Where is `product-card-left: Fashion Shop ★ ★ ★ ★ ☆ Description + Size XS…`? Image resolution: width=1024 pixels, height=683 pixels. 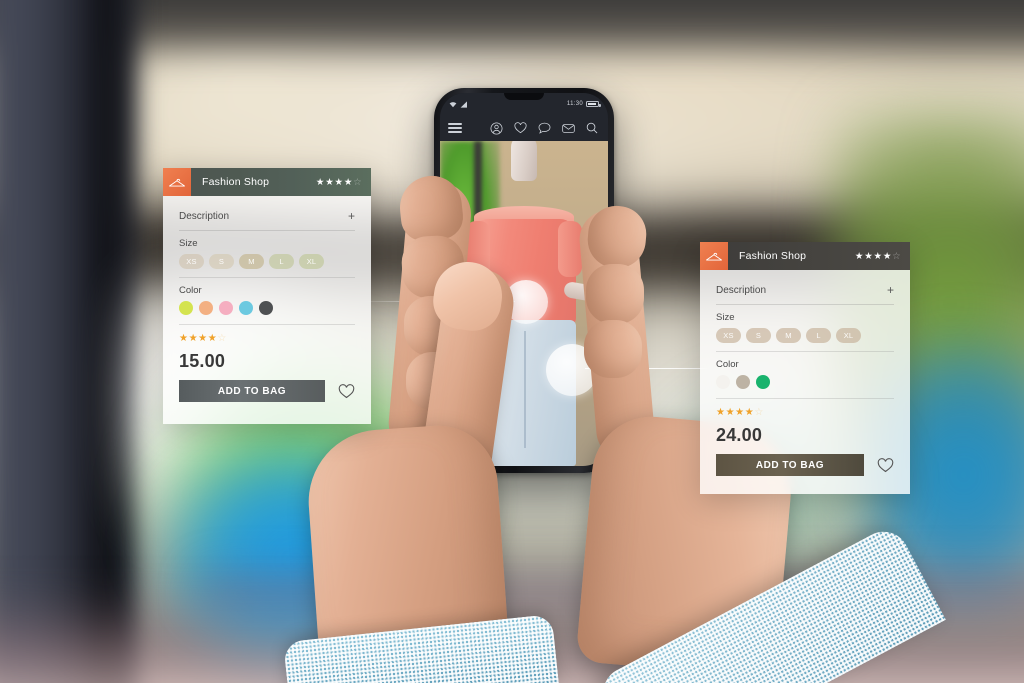
product-card-left: Fashion Shop ★ ★ ★ ★ ☆ Description + Size XS… is located at coordinates (267, 296).